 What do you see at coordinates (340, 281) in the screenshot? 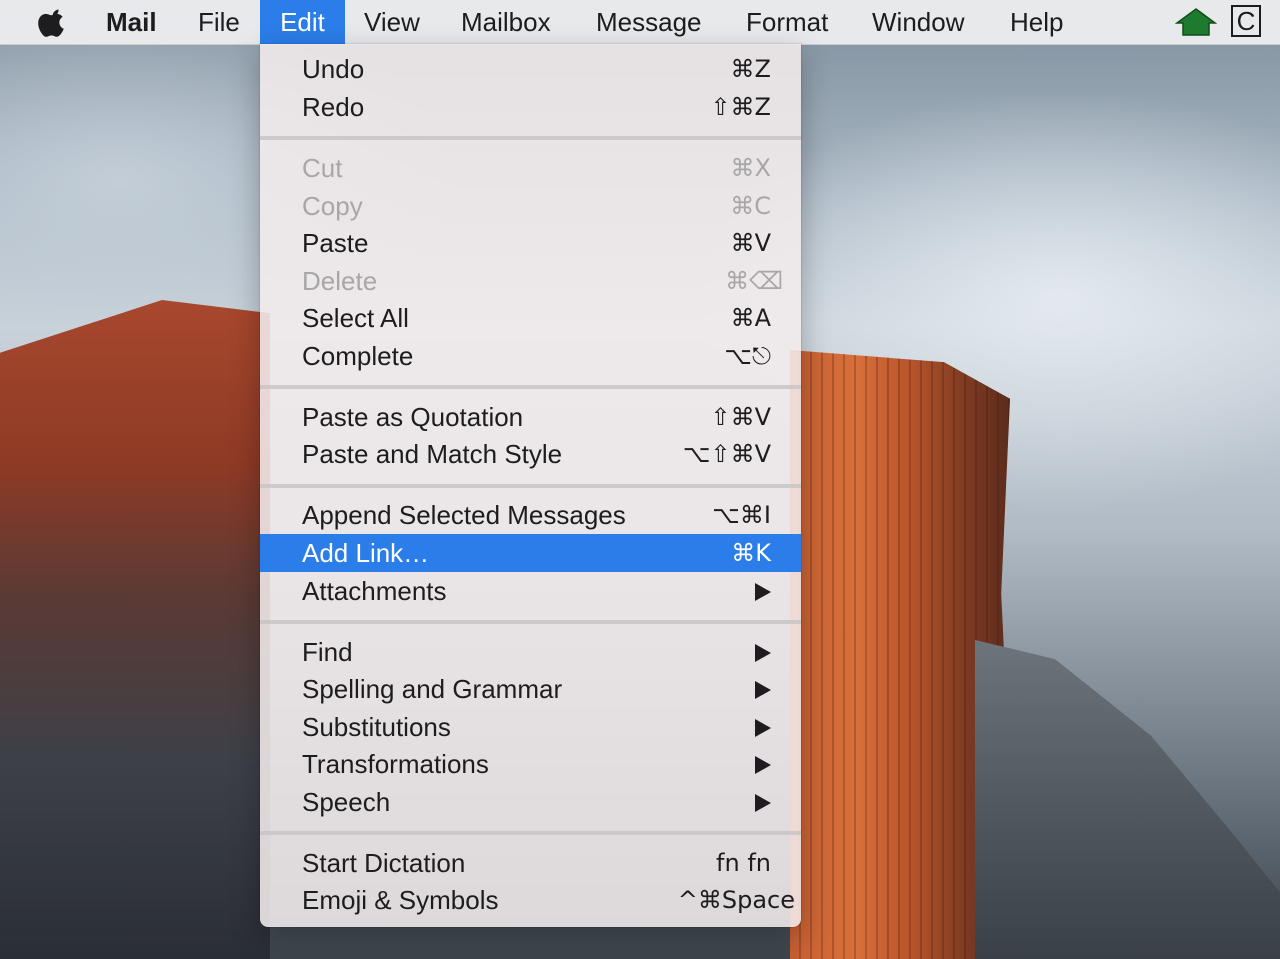
I see `menu-item-label: Delete` at bounding box center [340, 281].